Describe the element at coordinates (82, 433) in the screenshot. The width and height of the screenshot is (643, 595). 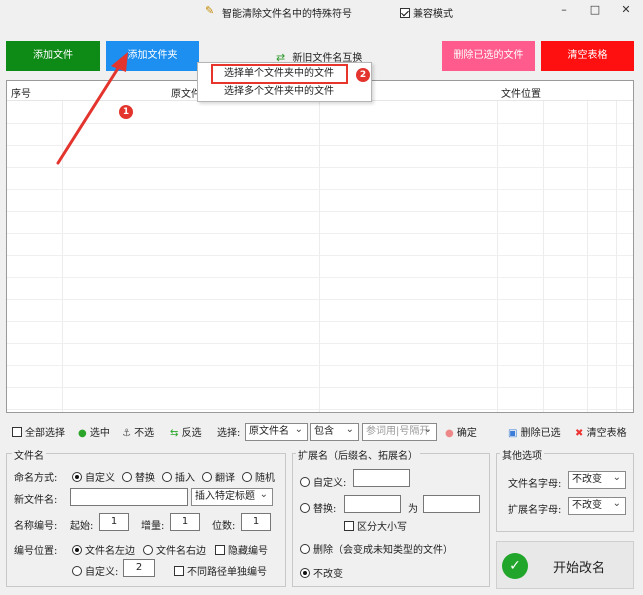
I see `check-circle-icon: ●` at that location.